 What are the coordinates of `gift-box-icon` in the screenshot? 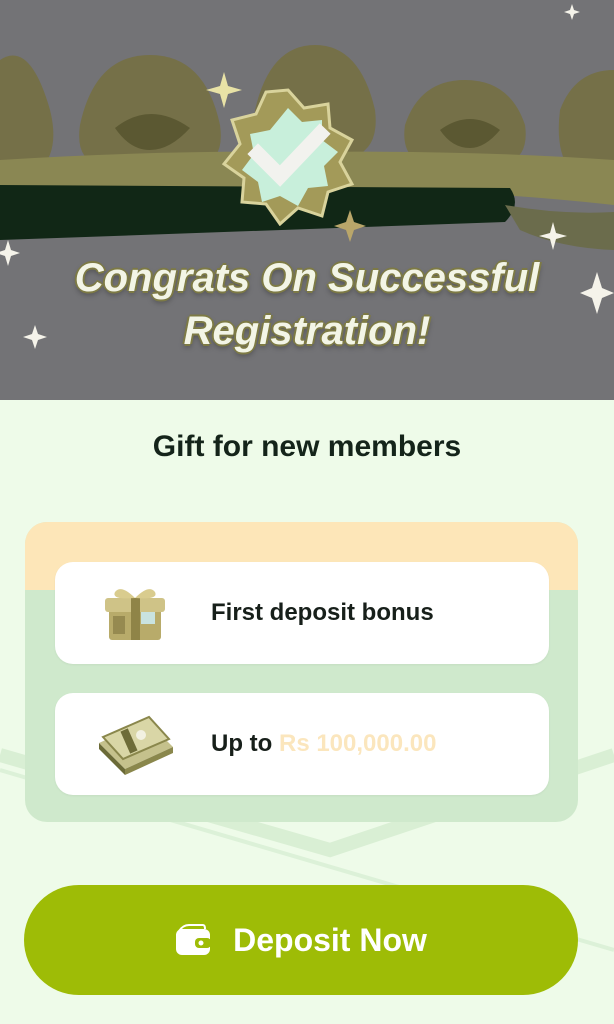 It's located at (135, 614).